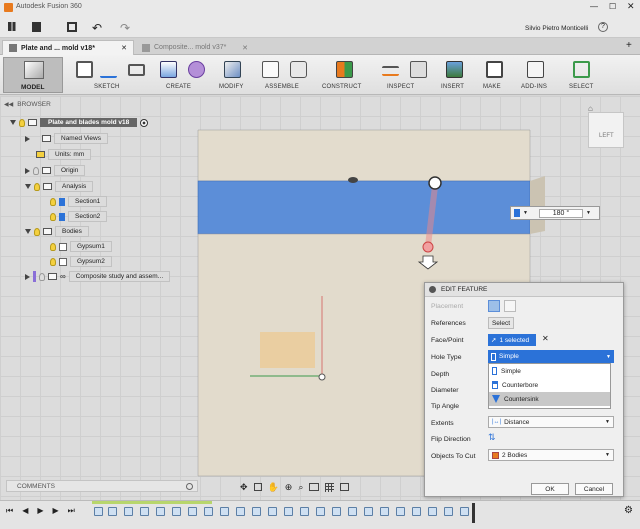 The width and height of the screenshot is (640, 529). What do you see at coordinates (99, 104) in the screenshot?
I see `browser-header: ◀◀ BROWSER` at bounding box center [99, 104].